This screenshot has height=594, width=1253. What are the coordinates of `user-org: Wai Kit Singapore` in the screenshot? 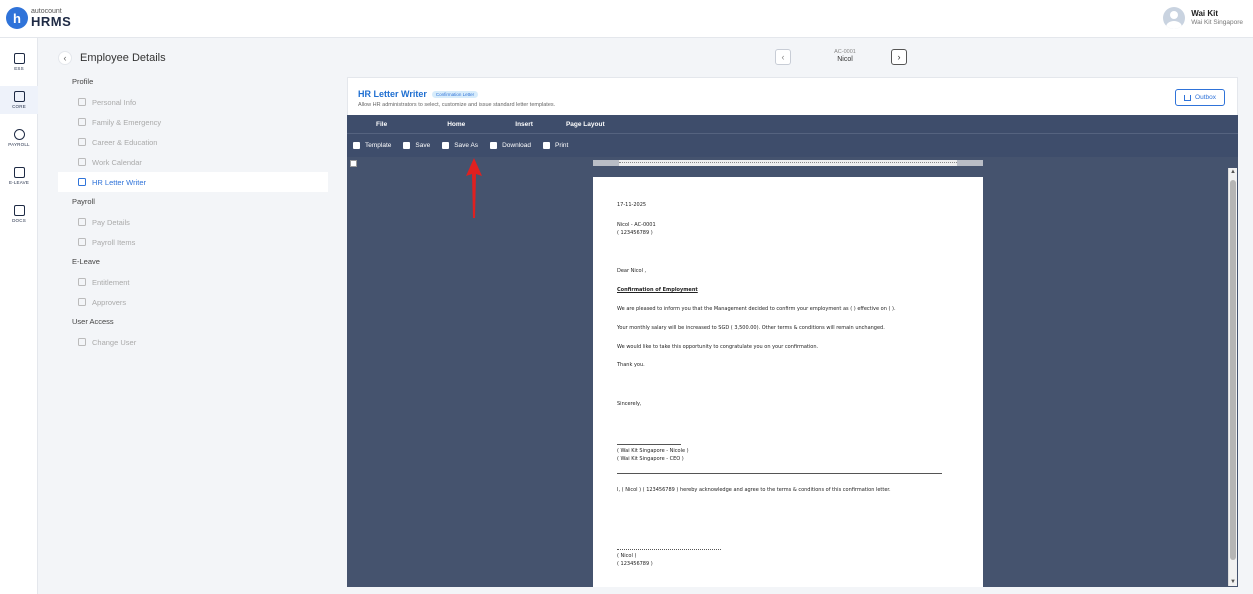 It's located at (1217, 22).